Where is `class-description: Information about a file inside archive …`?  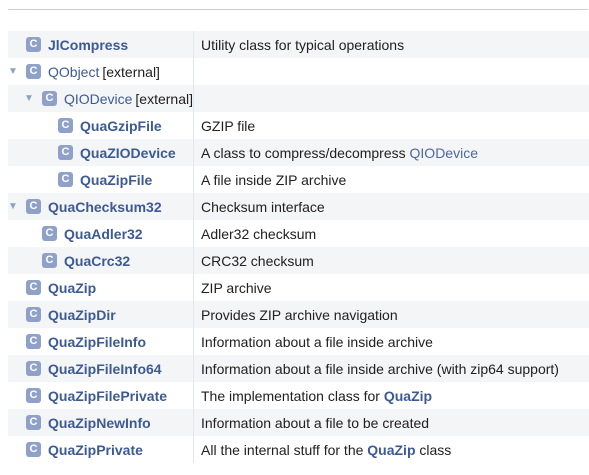 class-description: Information about a file inside archive … is located at coordinates (380, 368).